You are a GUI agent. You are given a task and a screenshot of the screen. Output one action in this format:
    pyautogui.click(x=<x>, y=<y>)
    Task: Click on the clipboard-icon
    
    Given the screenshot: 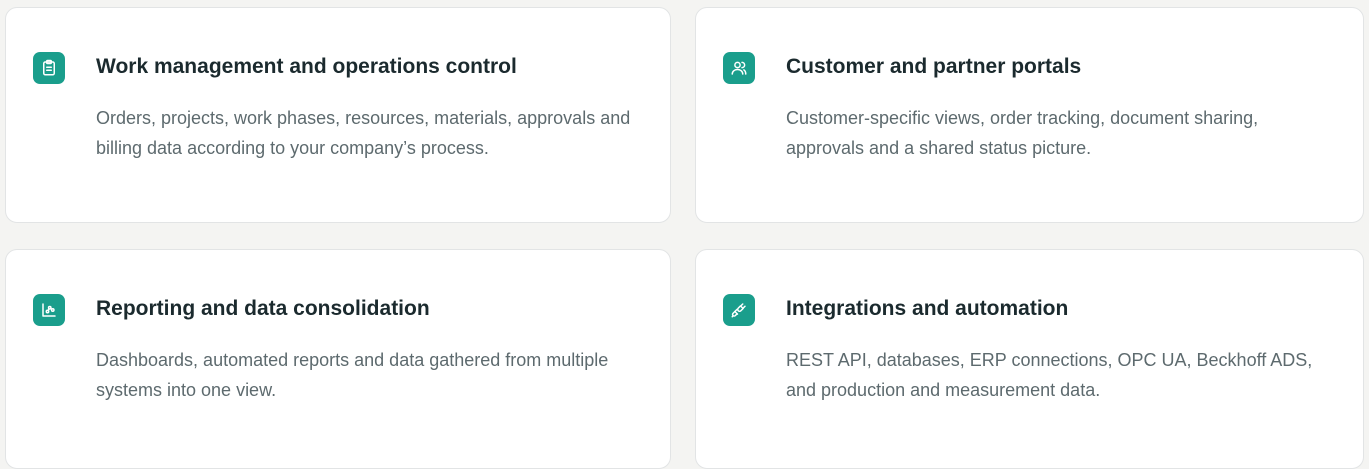 What is the action you would take?
    pyautogui.click(x=49, y=68)
    